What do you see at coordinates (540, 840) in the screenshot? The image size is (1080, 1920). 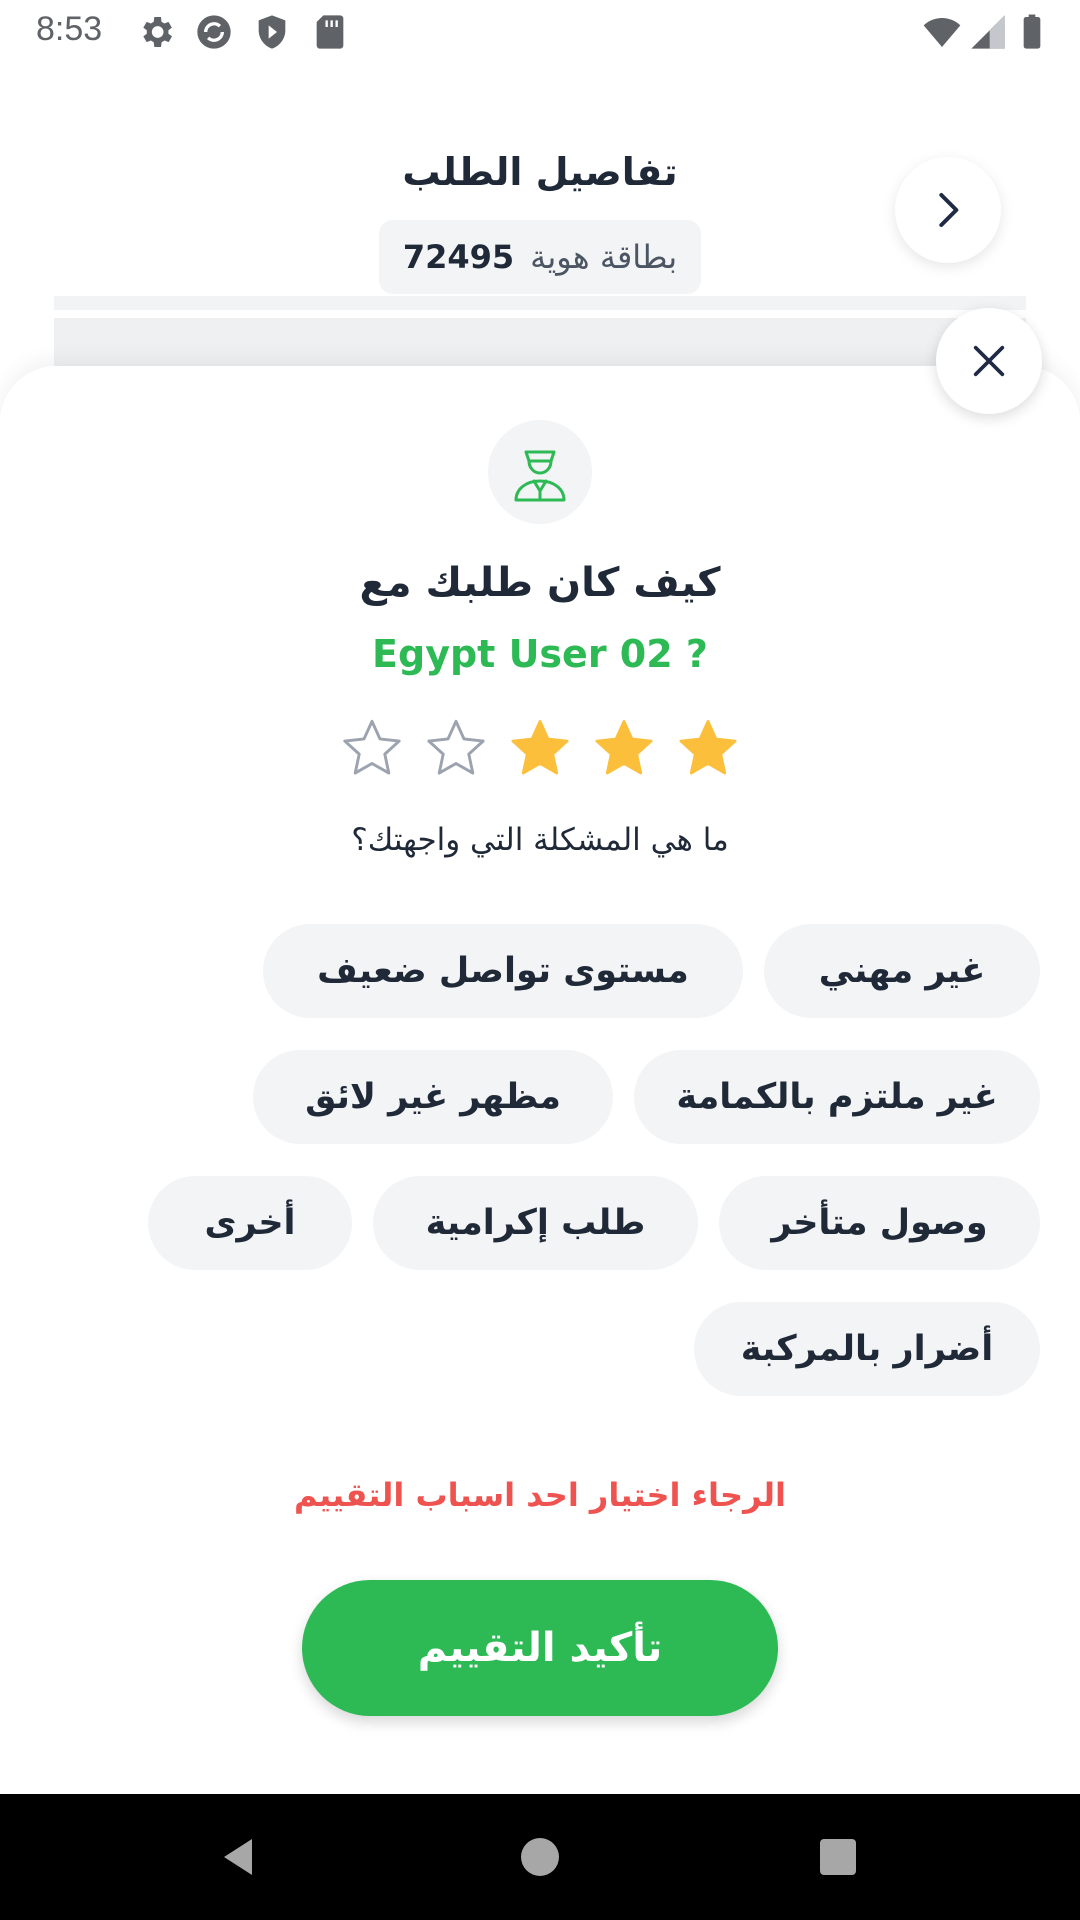 I see `problem-question: ما هي المشكلة التي واجهتك؟` at bounding box center [540, 840].